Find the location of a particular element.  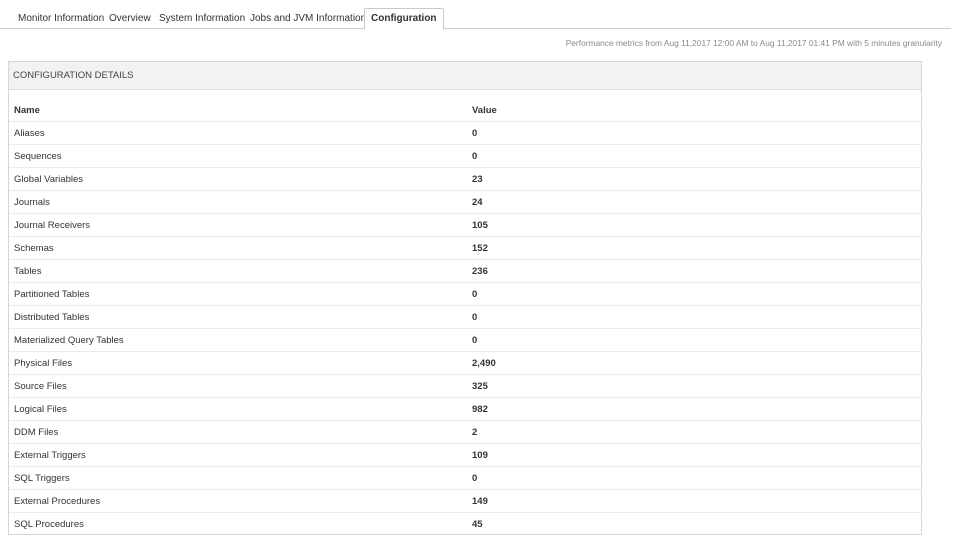

row-name-cell: SQL Triggers is located at coordinates (240, 478).